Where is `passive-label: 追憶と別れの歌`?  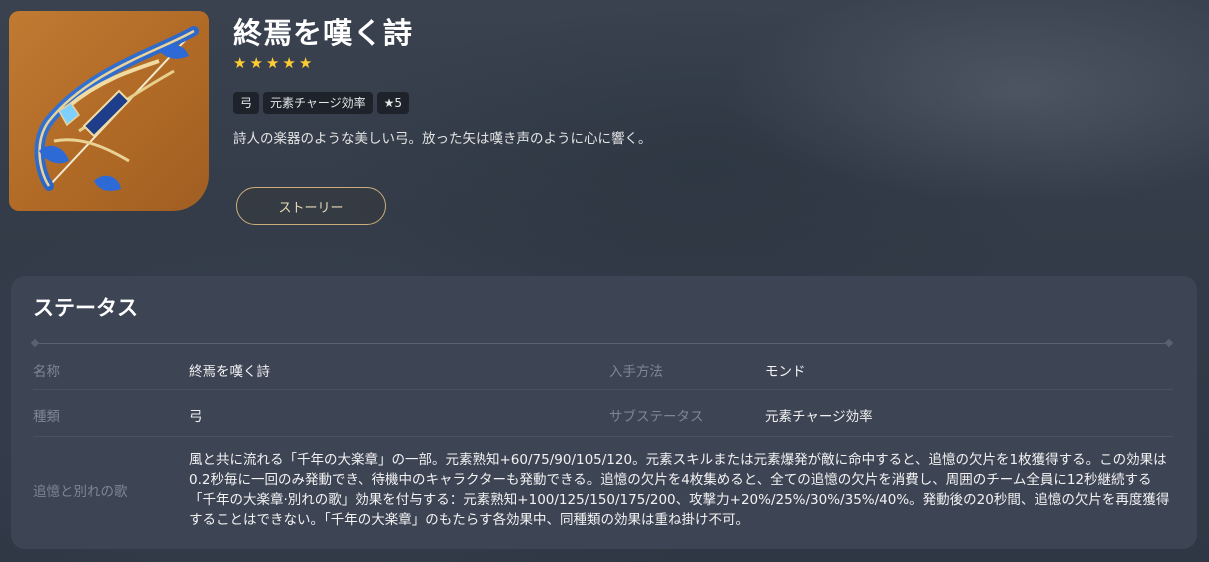 passive-label: 追憶と別れの歌 is located at coordinates (80, 492).